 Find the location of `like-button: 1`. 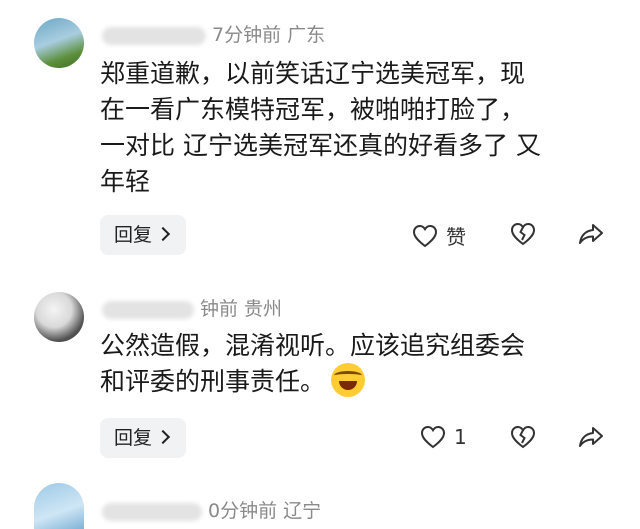

like-button: 1 is located at coordinates (443, 437).